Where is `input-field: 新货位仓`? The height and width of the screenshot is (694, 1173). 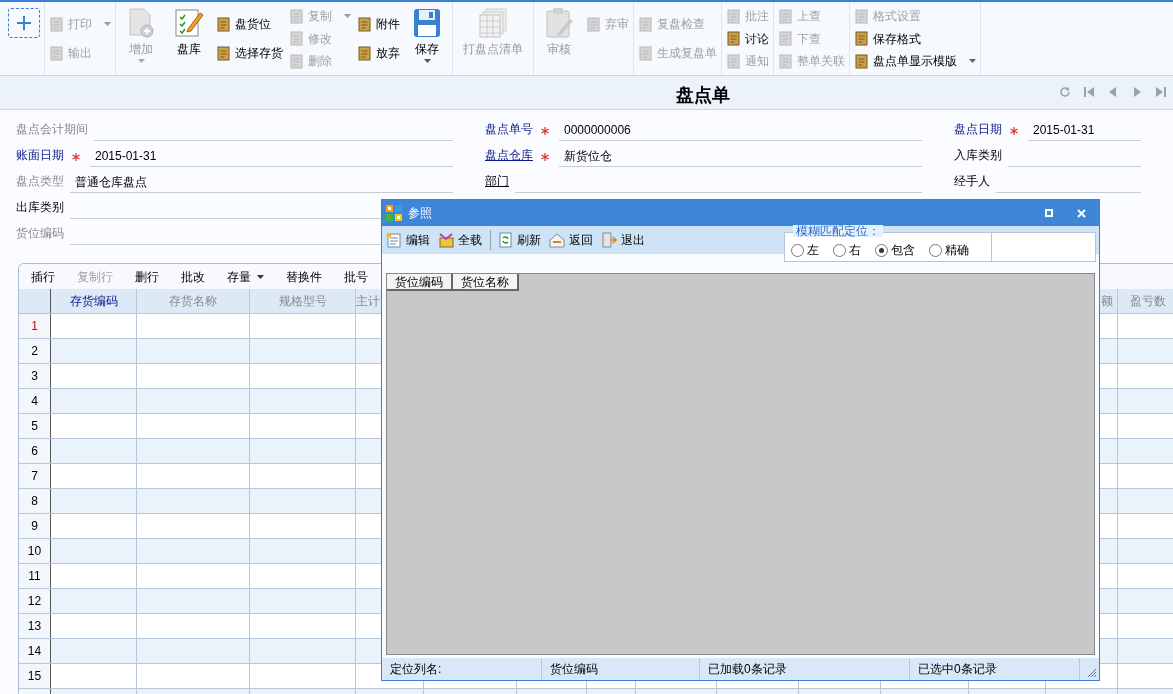 input-field: 新货位仓 is located at coordinates (740, 156).